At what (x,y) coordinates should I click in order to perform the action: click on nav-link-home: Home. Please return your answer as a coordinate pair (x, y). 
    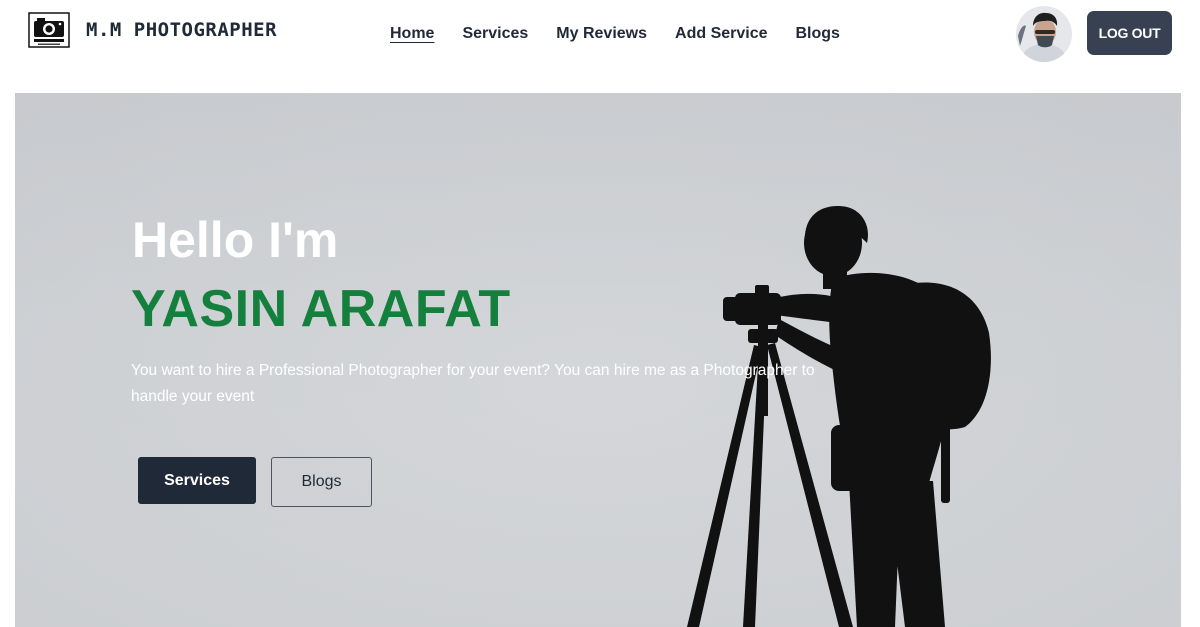
    Looking at the image, I should click on (412, 34).